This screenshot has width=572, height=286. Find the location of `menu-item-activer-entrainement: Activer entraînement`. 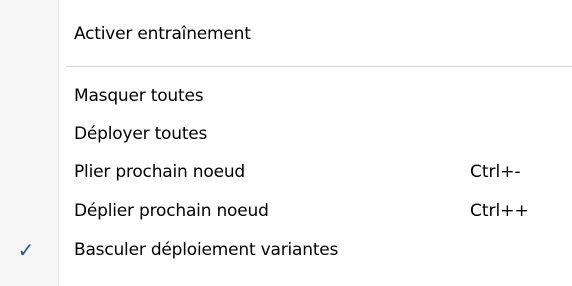

menu-item-activer-entrainement: Activer entraînement is located at coordinates (286, 34).